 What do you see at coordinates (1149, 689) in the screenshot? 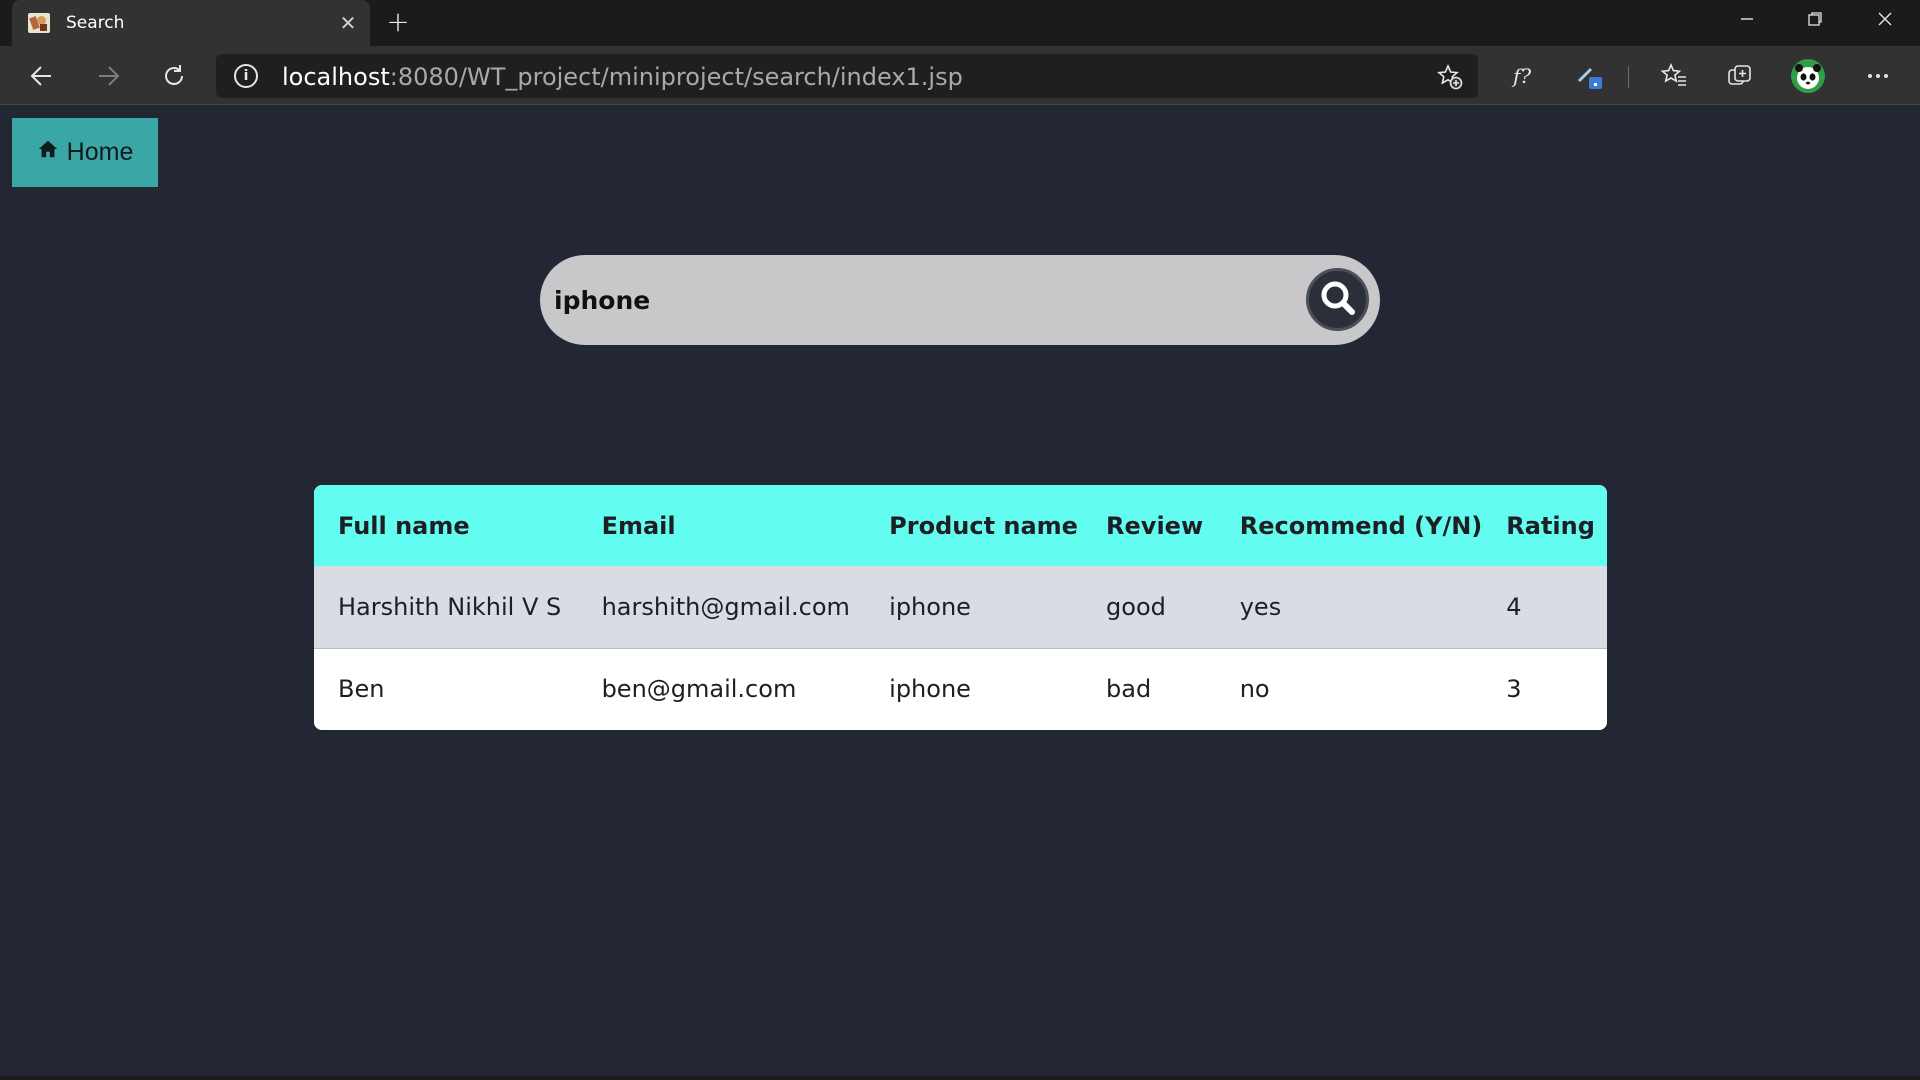
I see `cell-review: bad` at bounding box center [1149, 689].